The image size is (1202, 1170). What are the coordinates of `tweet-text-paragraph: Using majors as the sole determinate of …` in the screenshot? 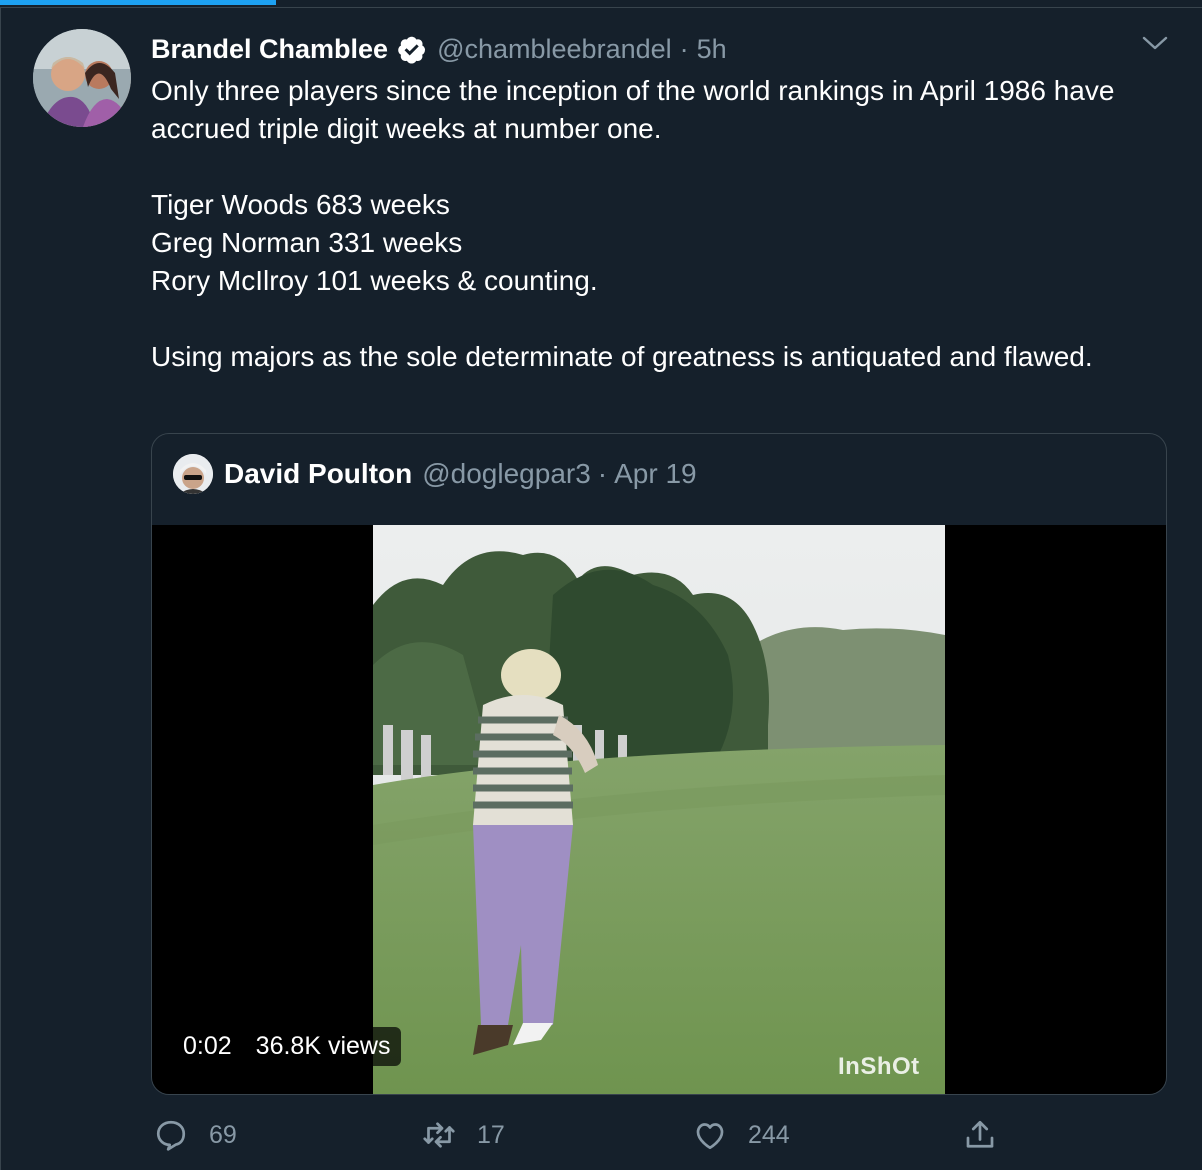 It's located at (622, 356).